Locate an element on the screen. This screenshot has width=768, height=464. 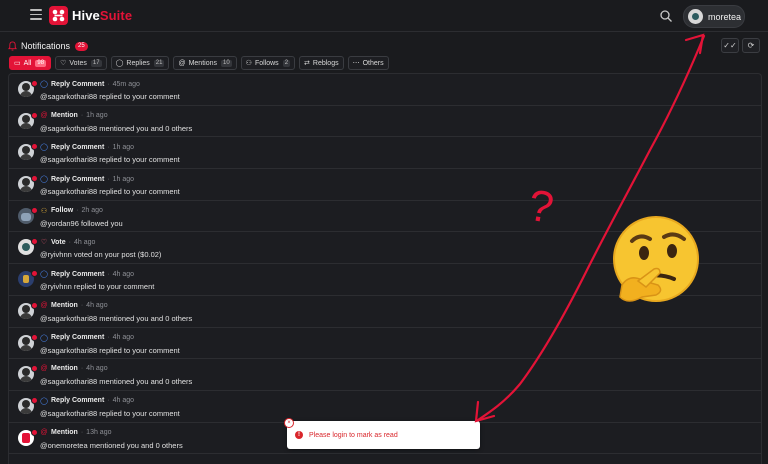
notification-message: @yordan96 followed you is located at coordinates (81, 223).